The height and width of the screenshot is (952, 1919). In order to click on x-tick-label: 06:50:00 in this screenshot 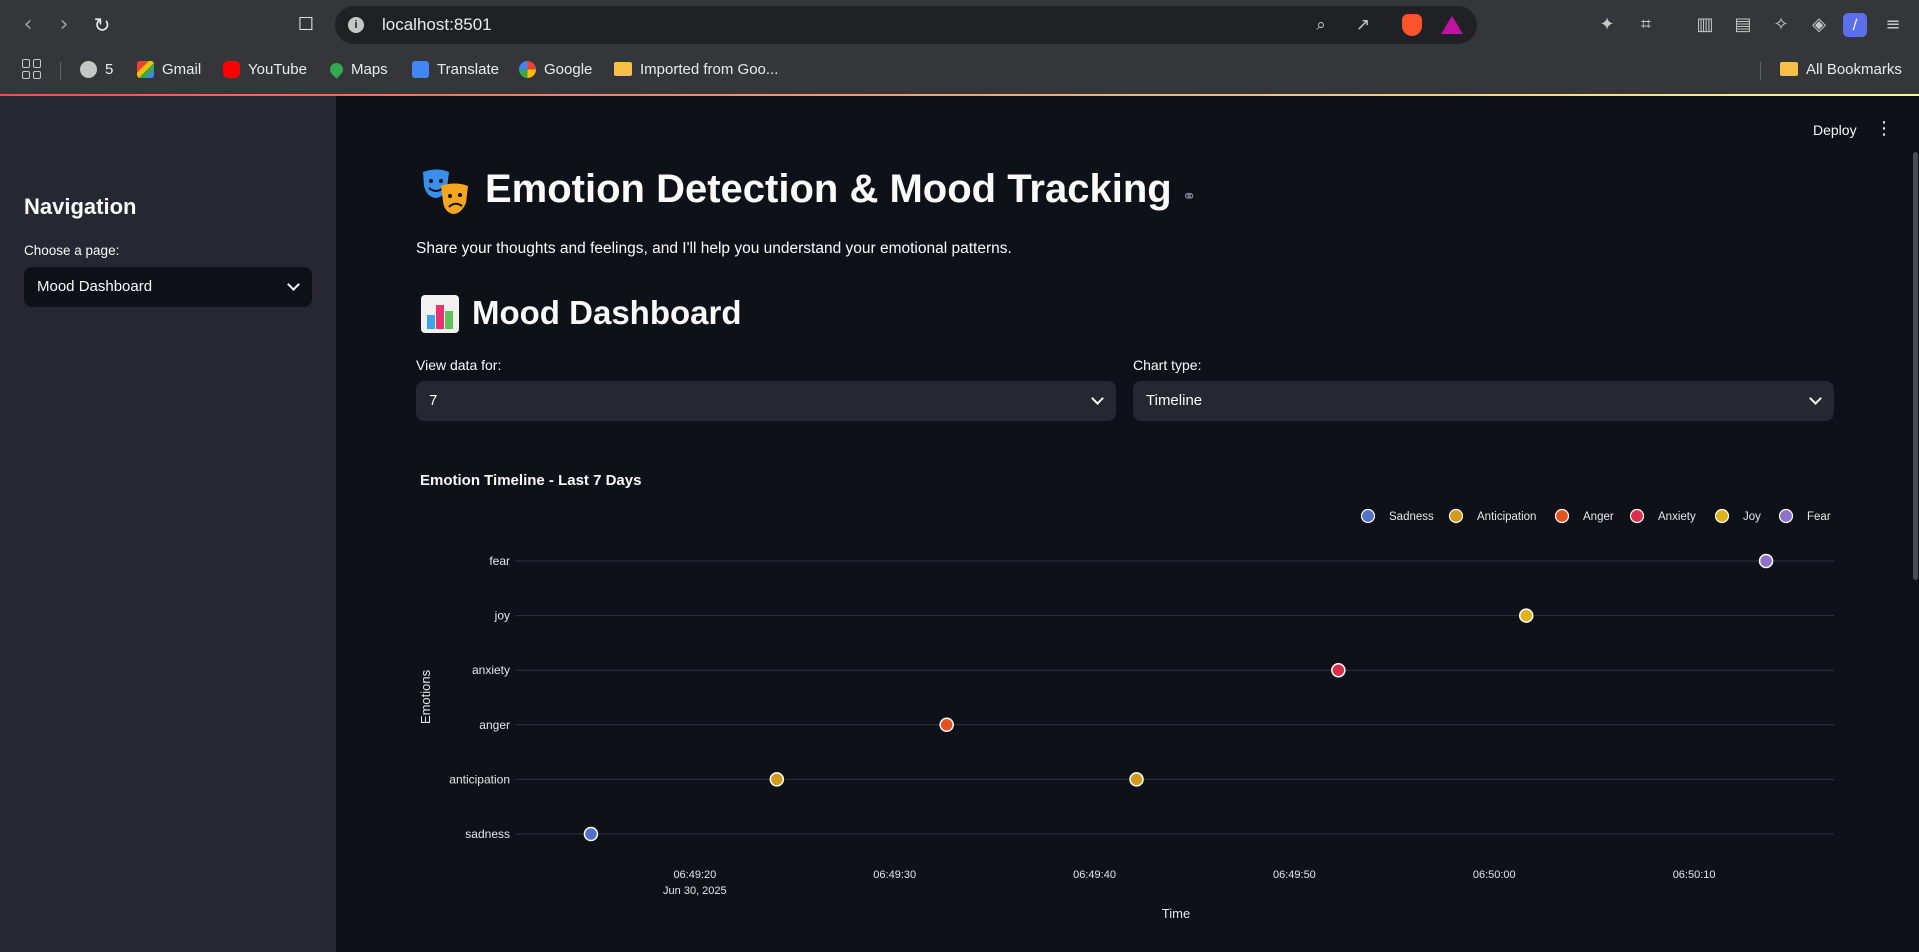, I will do `click(1494, 875)`.